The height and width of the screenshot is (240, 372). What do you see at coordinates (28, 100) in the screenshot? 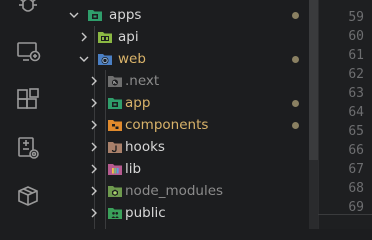
I see `extensions-icon` at bounding box center [28, 100].